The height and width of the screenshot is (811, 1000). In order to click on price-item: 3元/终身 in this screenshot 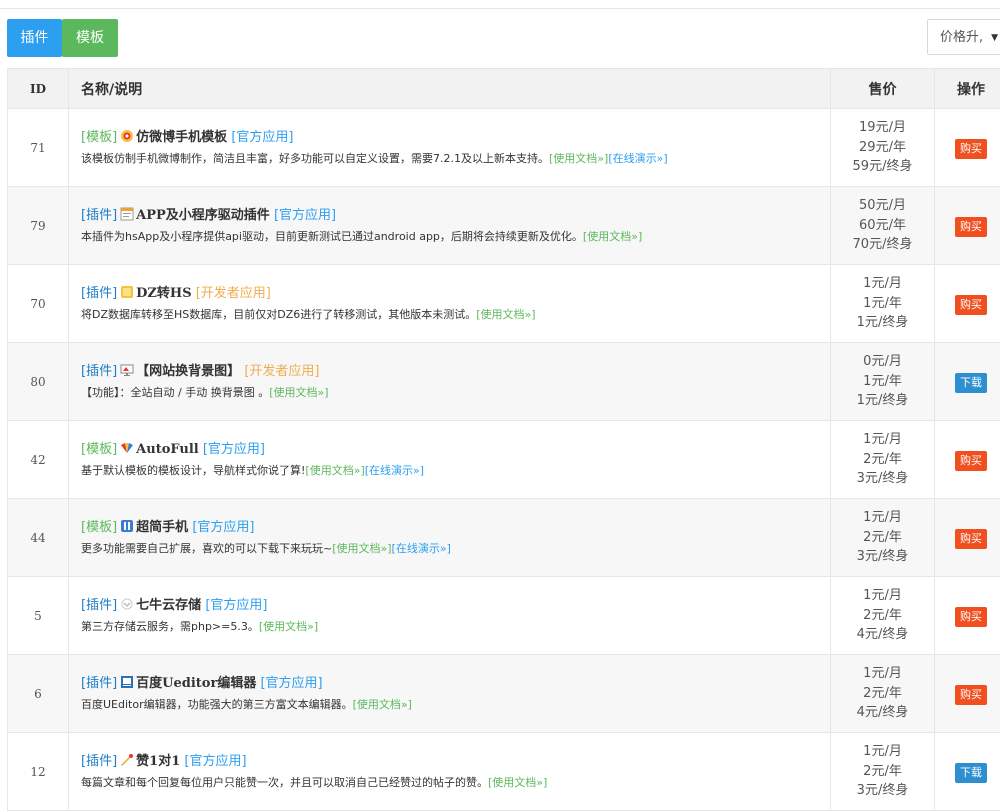, I will do `click(882, 479)`.